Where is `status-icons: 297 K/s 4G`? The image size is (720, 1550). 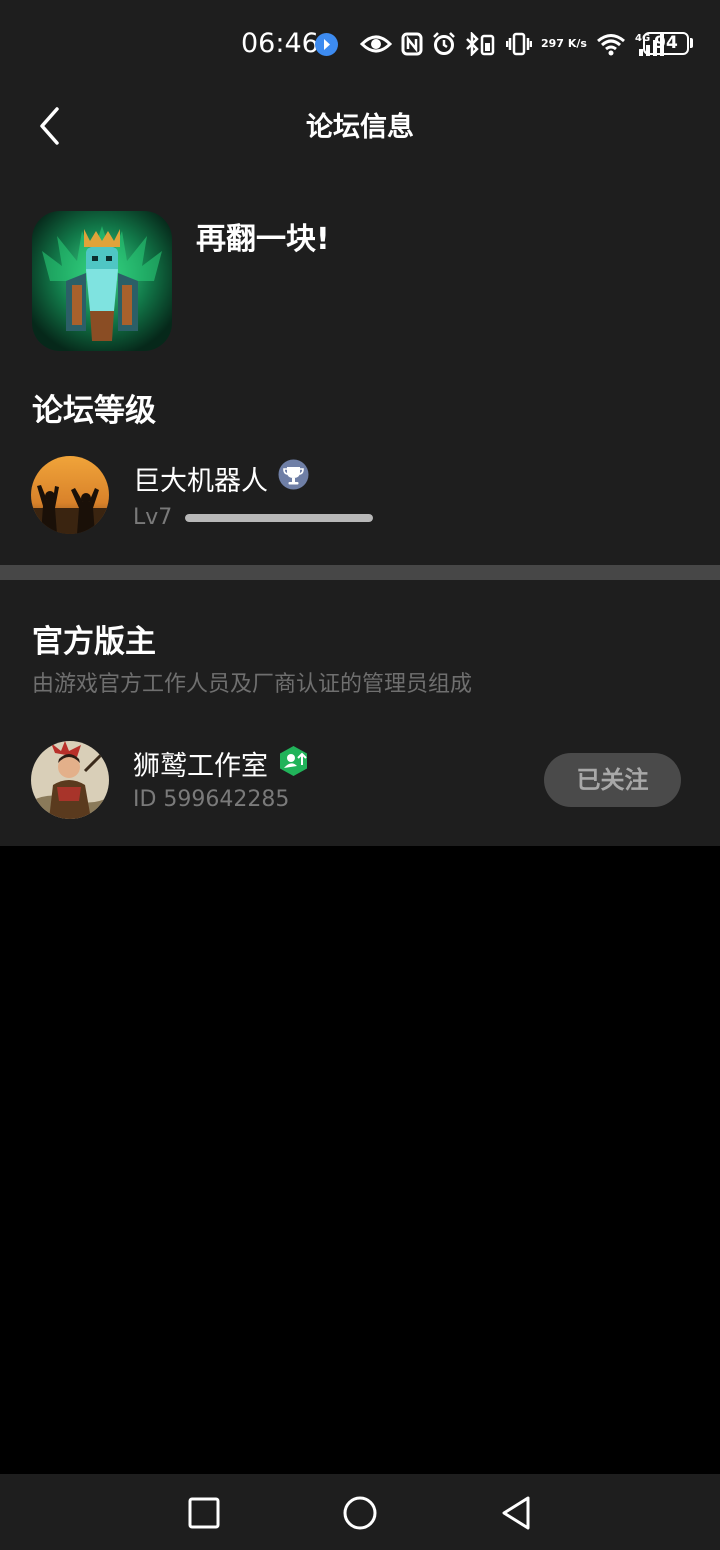
status-icons: 297 K/s 4G is located at coordinates (514, 44).